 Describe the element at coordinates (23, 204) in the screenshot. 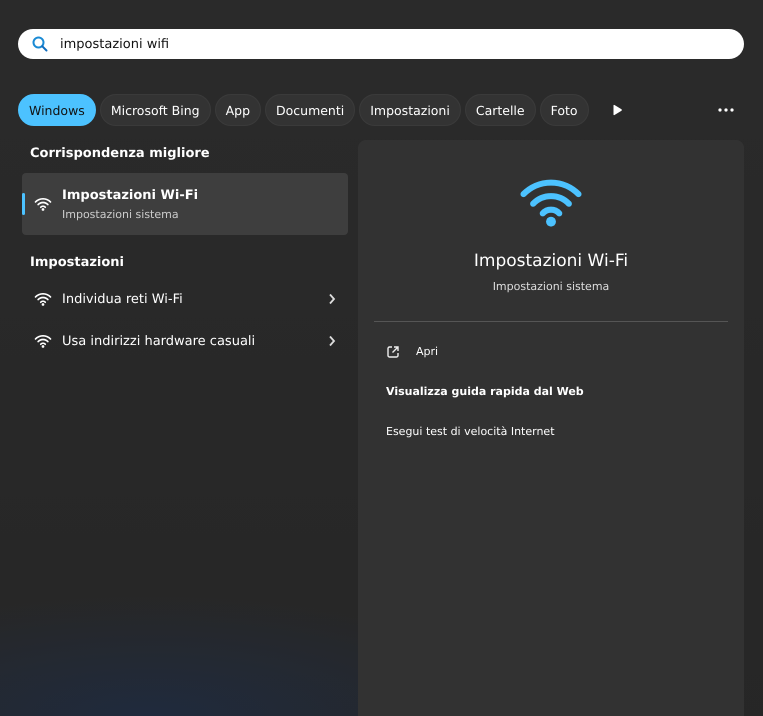

I see `selection-indicator` at that location.